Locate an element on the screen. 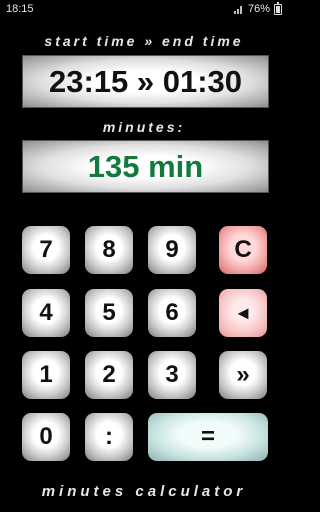  status-bar: 18:15 76% is located at coordinates (144, 10).